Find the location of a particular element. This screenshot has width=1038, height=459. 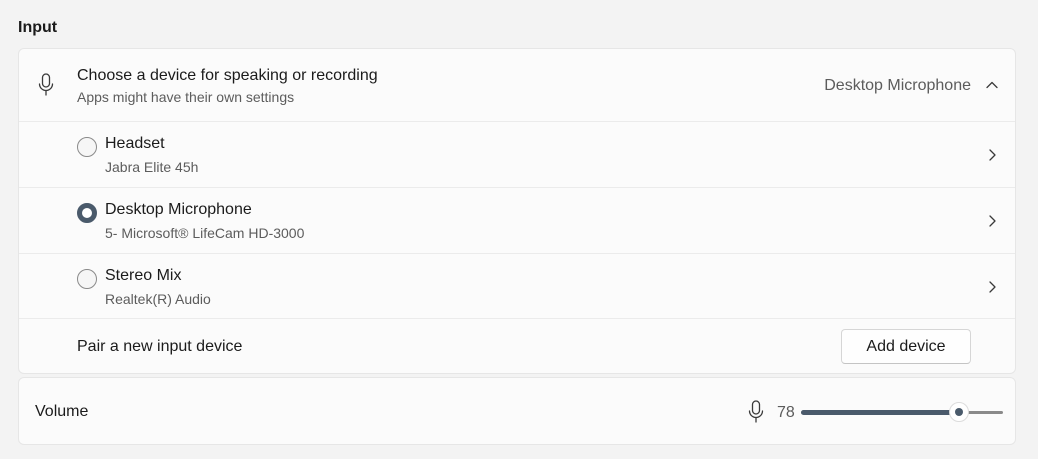

device-description: Realtek(R) Audio is located at coordinates (158, 299).